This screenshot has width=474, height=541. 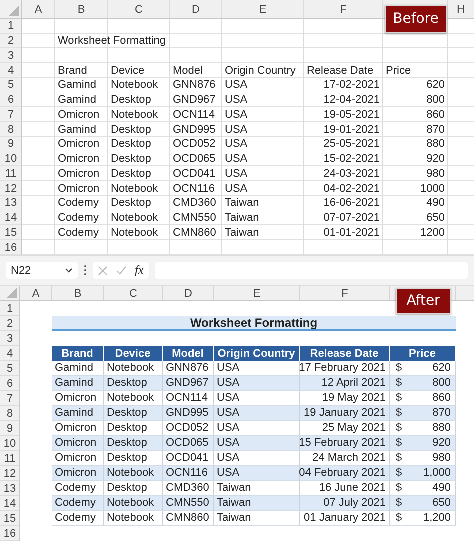 I want to click on table-cell: 25-05-2021, so click(x=352, y=144).